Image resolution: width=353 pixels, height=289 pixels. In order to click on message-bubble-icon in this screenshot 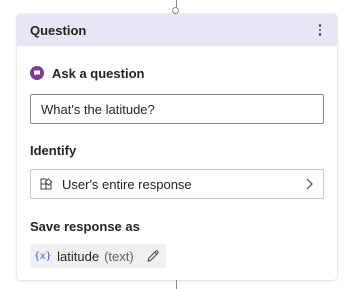, I will do `click(37, 73)`.